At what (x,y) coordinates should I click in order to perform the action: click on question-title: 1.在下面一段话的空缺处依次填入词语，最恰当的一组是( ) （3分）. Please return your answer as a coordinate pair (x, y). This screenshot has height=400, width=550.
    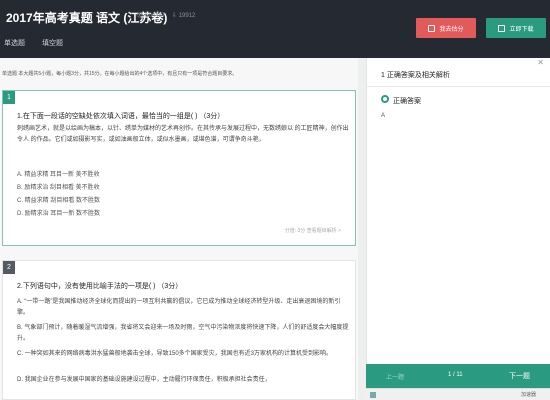
    Looking at the image, I should click on (121, 116).